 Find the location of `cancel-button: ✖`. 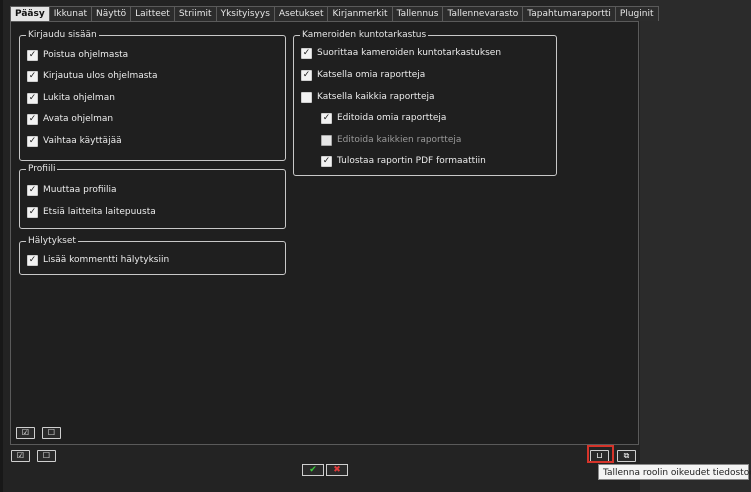

cancel-button: ✖ is located at coordinates (337, 470).